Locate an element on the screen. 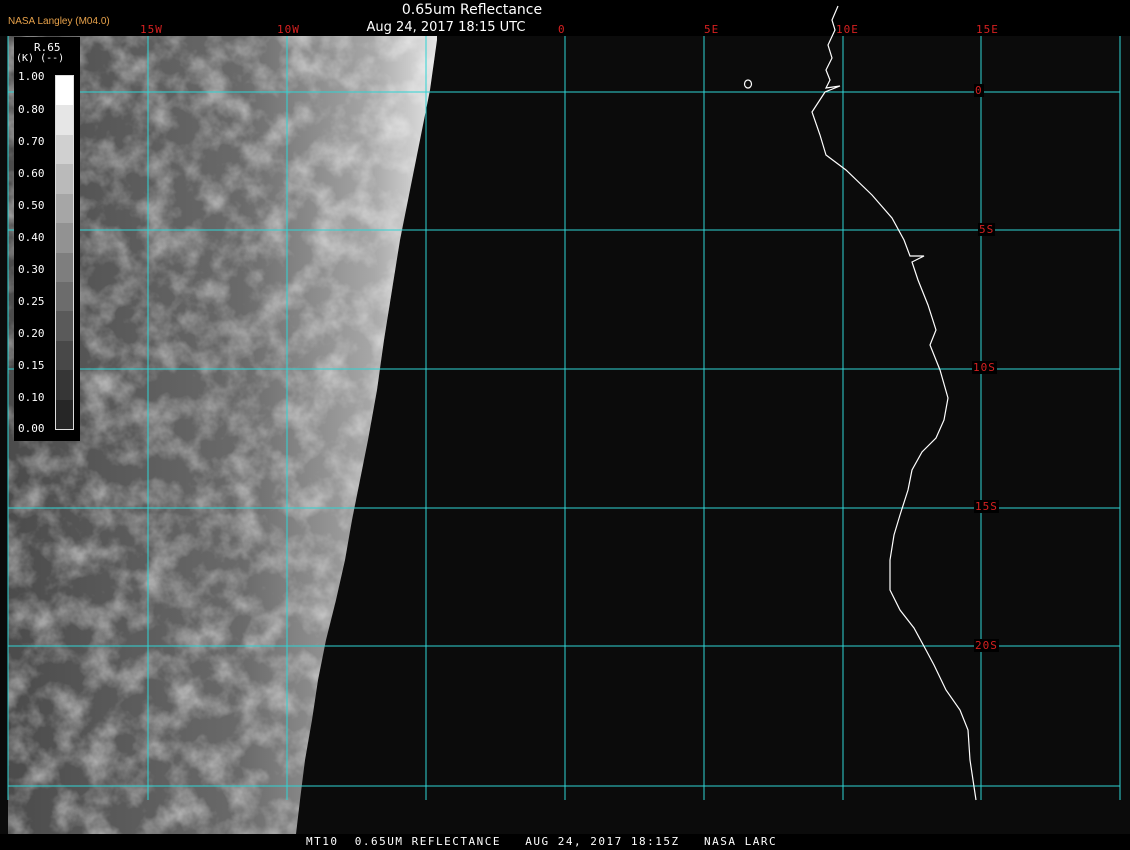  lon-label-5e: 5E is located at coordinates (712, 29).